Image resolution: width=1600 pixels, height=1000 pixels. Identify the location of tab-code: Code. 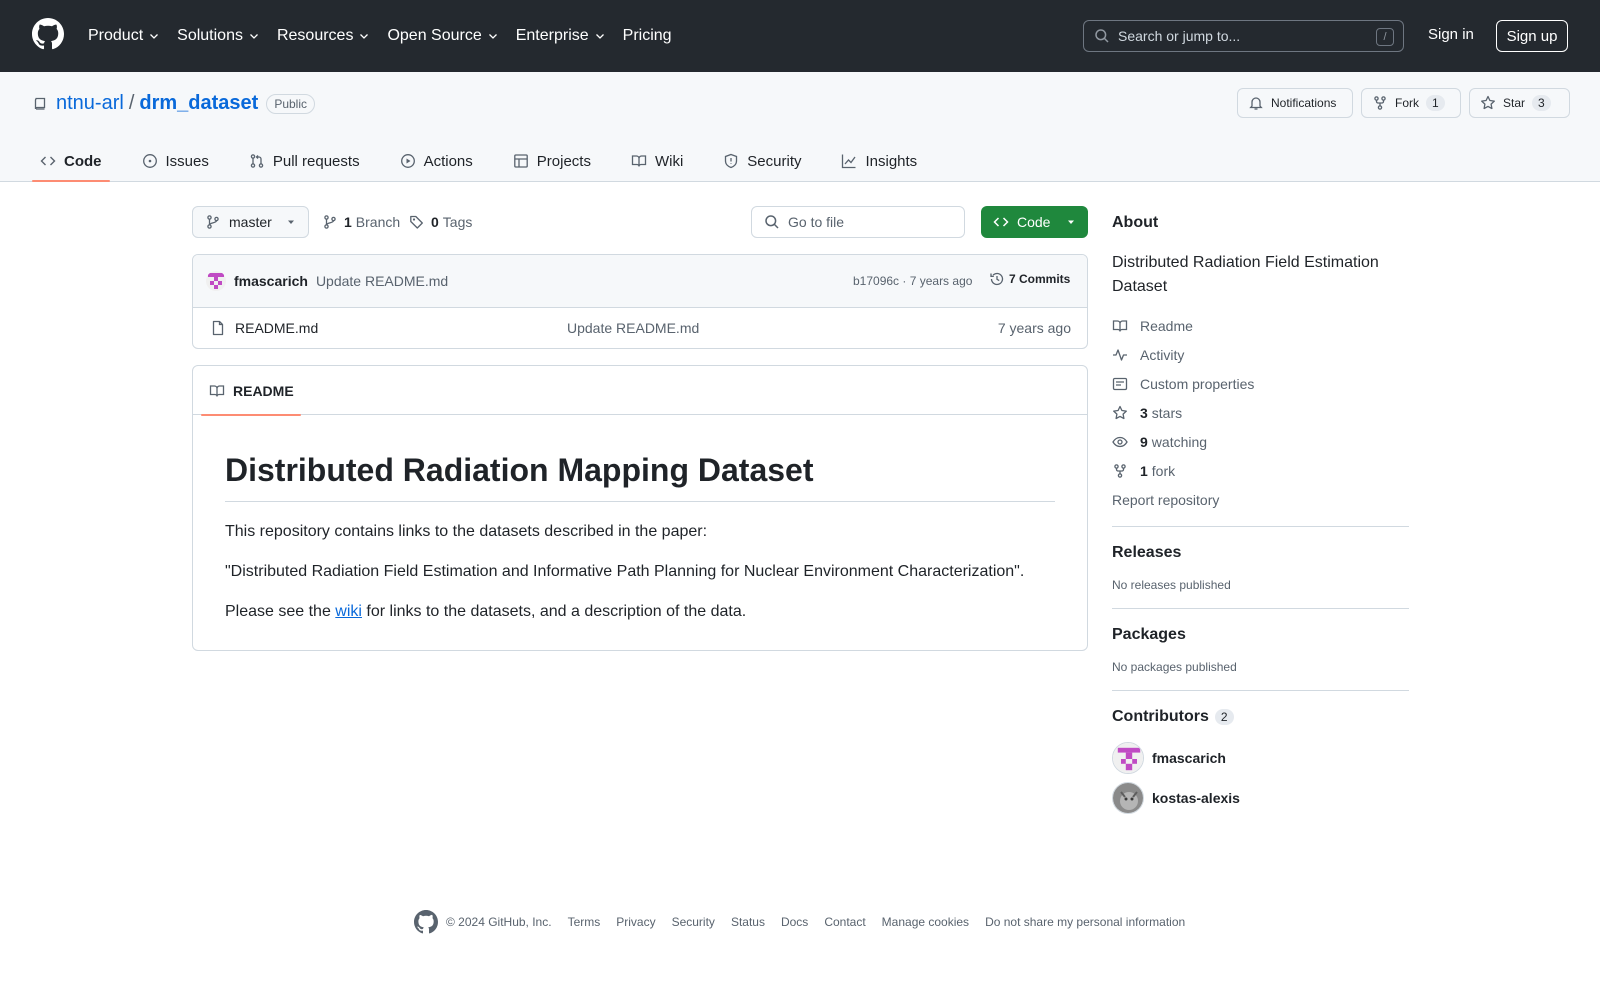
(71, 161).